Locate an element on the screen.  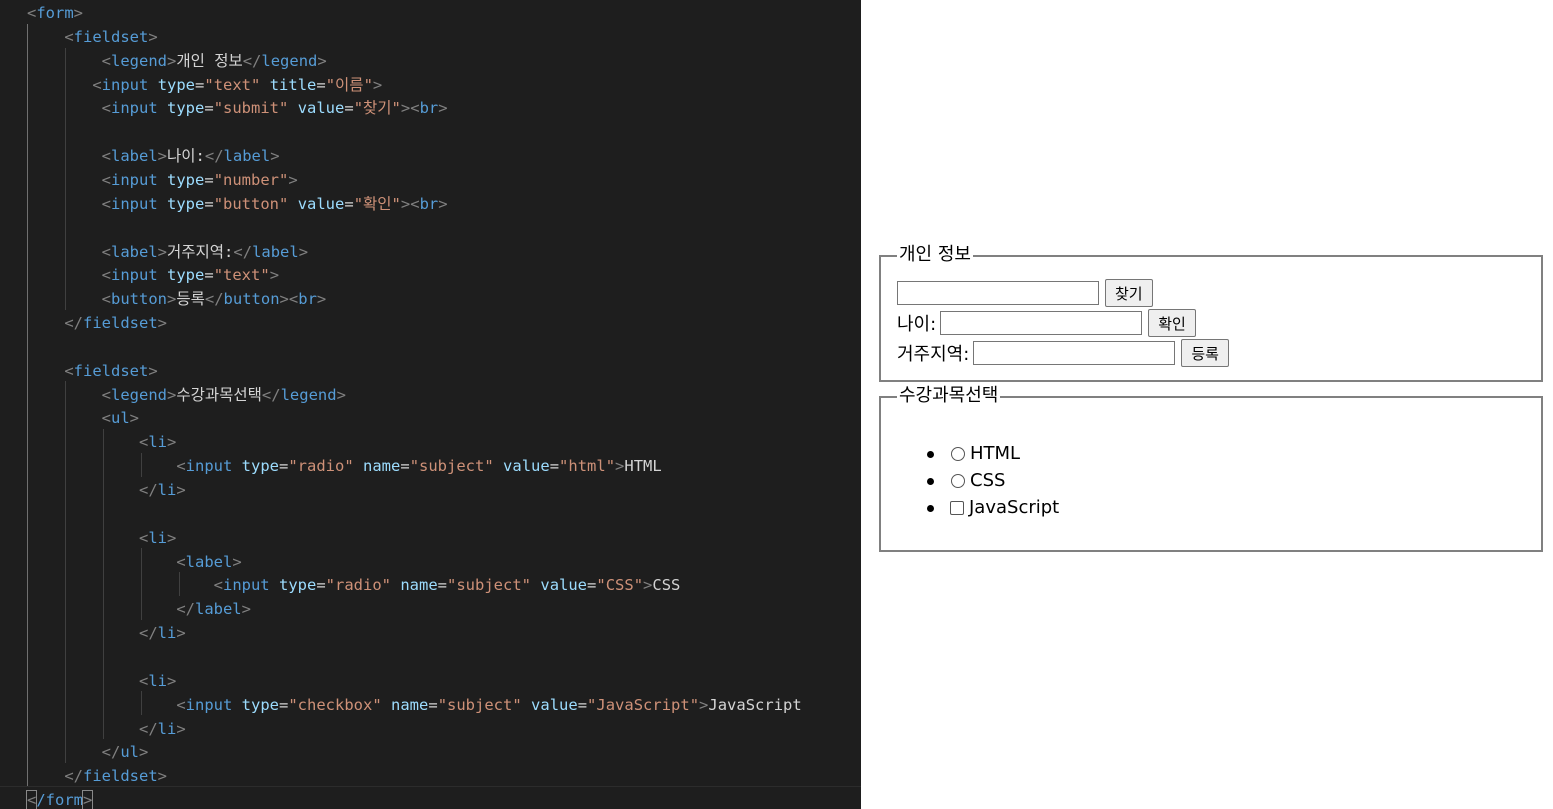
code-token: "확인" is located at coordinates (377, 203).